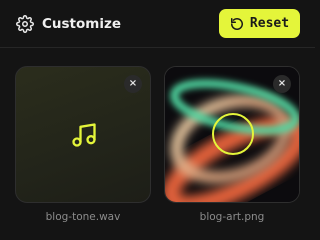  I want to click on gear-icon, so click(25, 24).